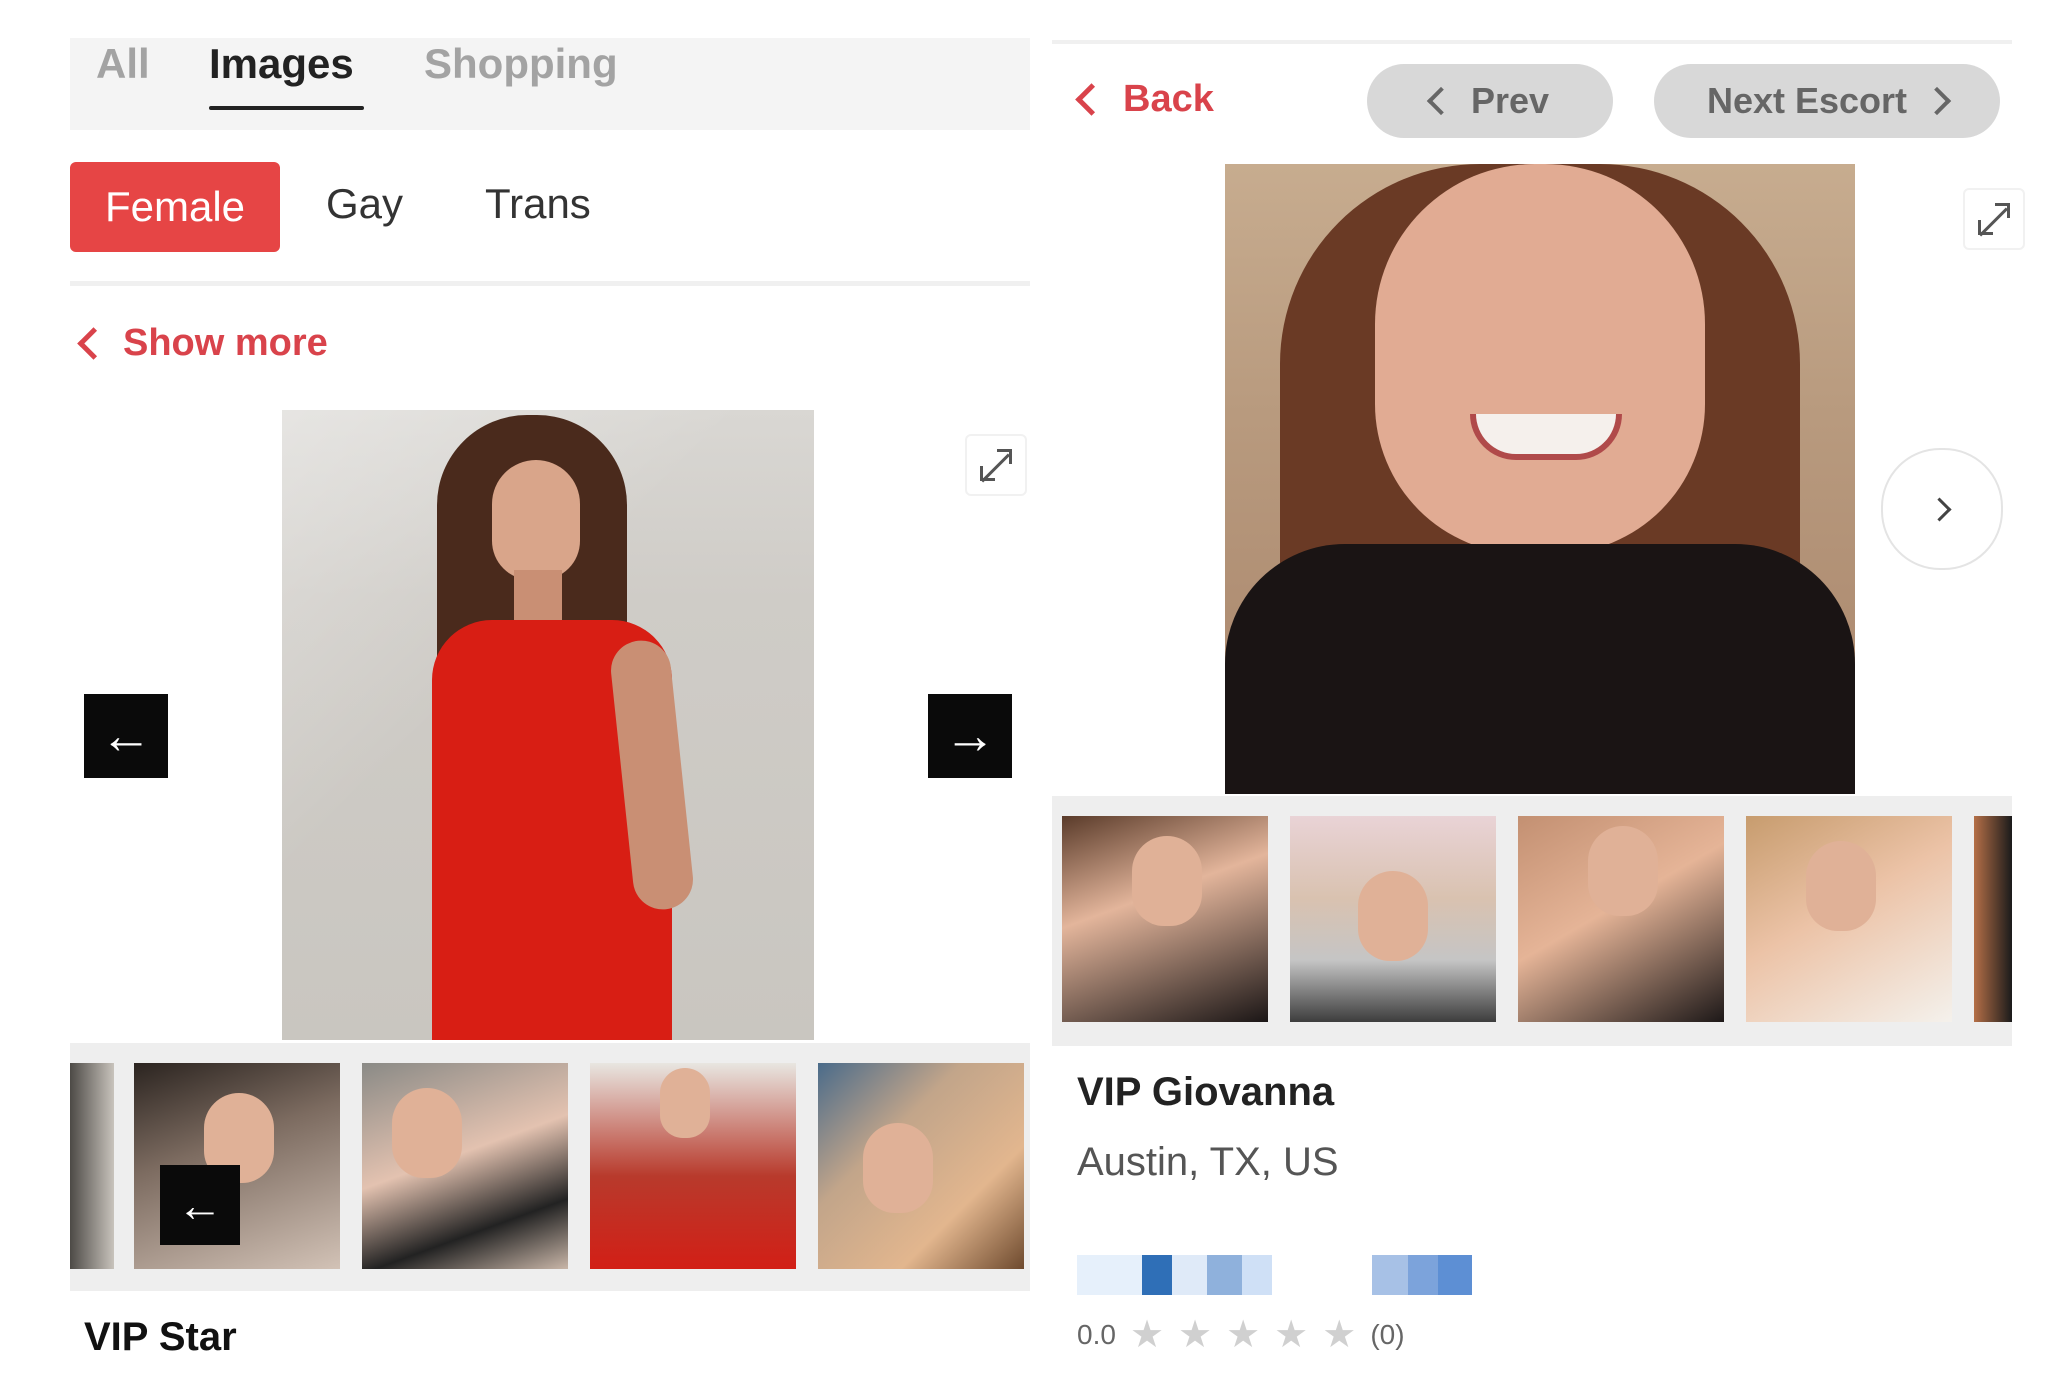 Image resolution: width=2048 pixels, height=1374 pixels. What do you see at coordinates (538, 204) in the screenshot?
I see `filter-trans-chip: Trans` at bounding box center [538, 204].